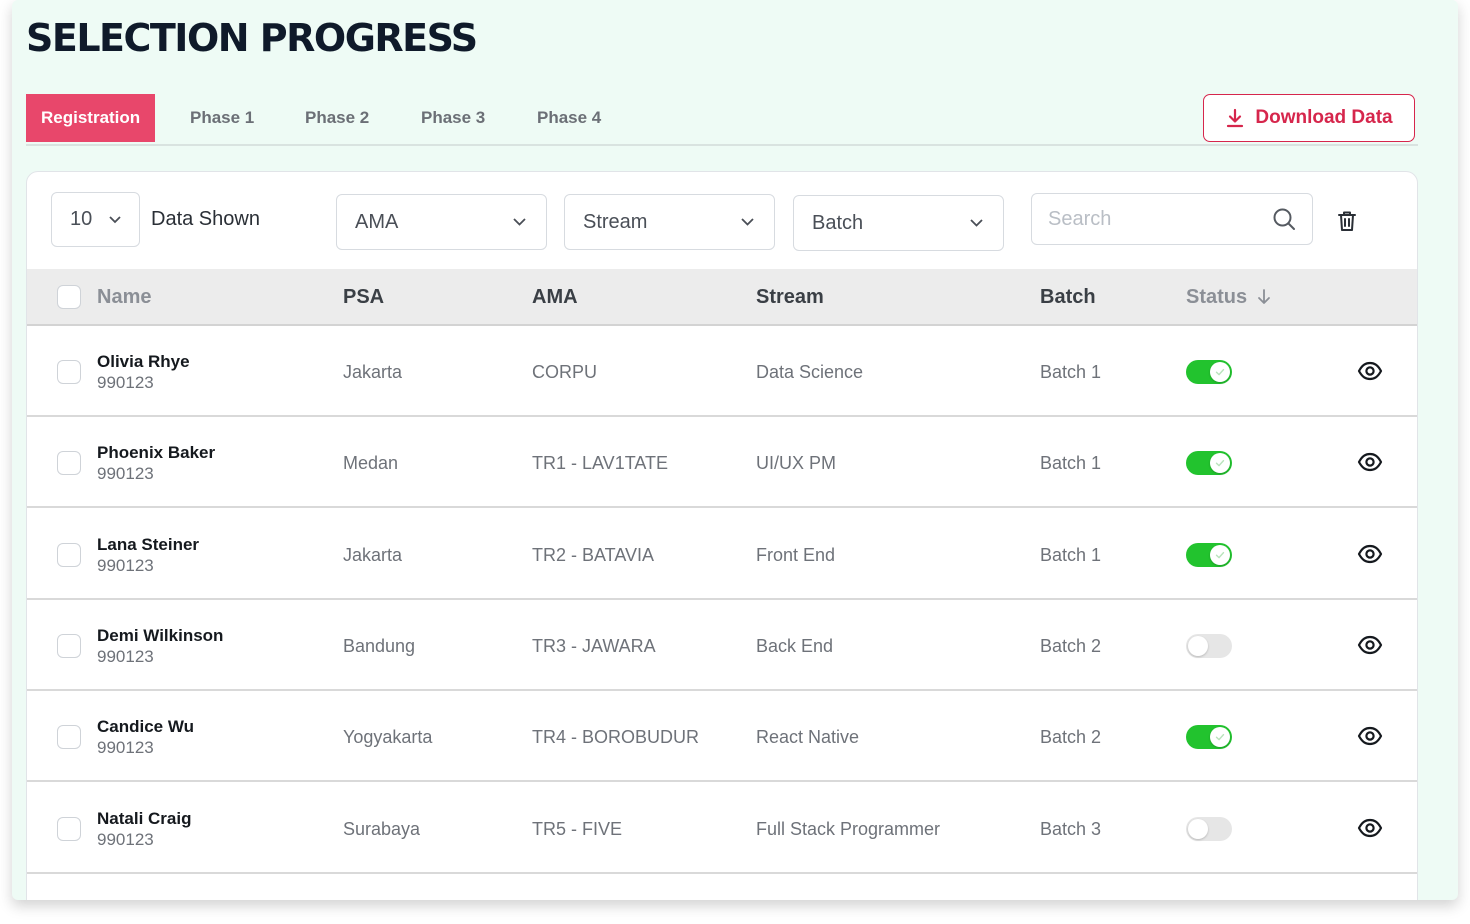 This screenshot has height=924, width=1470. I want to click on ama-filter-select: AMA, so click(441, 222).